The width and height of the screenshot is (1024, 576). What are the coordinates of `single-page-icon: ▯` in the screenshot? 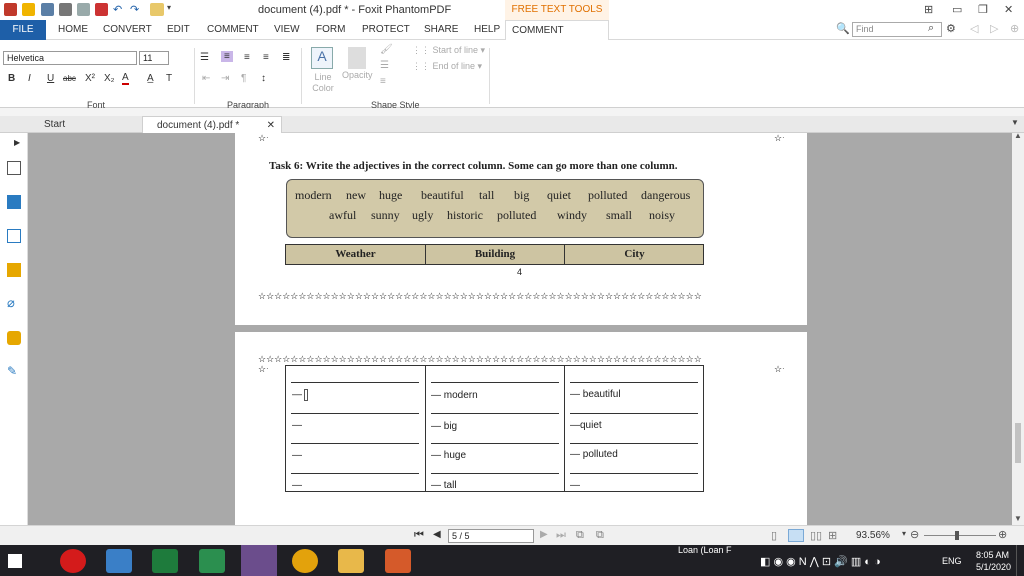 It's located at (774, 535).